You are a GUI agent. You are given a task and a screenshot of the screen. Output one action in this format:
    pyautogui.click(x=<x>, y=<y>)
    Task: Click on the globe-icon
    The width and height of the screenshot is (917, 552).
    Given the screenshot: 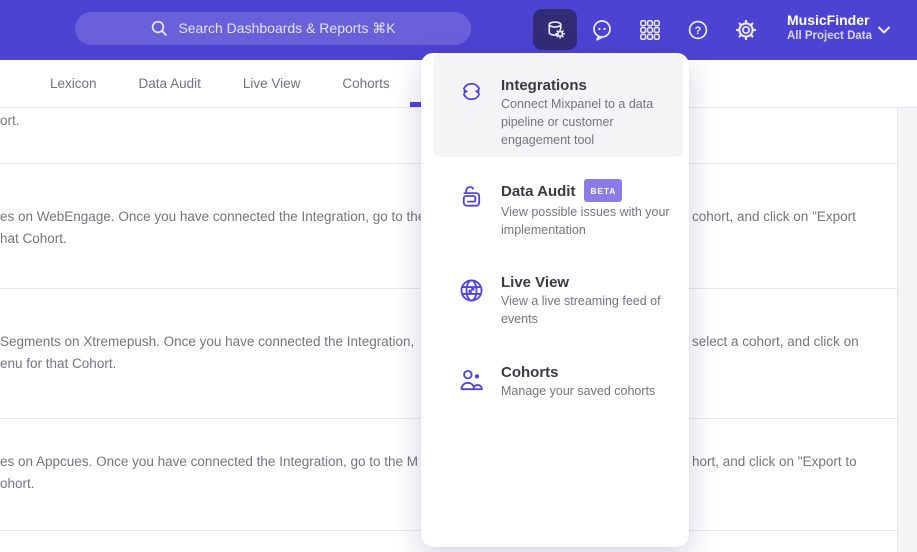 What is the action you would take?
    pyautogui.click(x=471, y=290)
    